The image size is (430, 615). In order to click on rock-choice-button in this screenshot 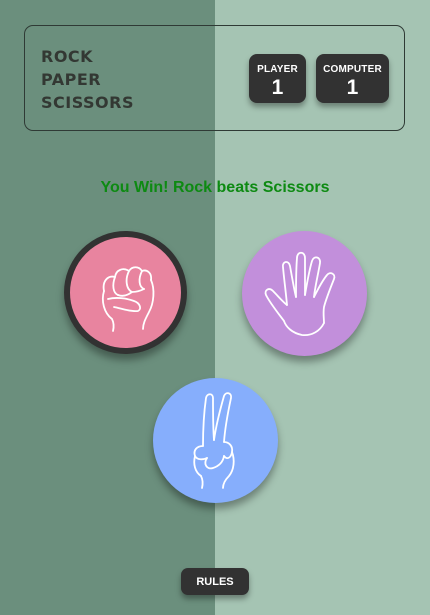, I will do `click(125, 292)`.